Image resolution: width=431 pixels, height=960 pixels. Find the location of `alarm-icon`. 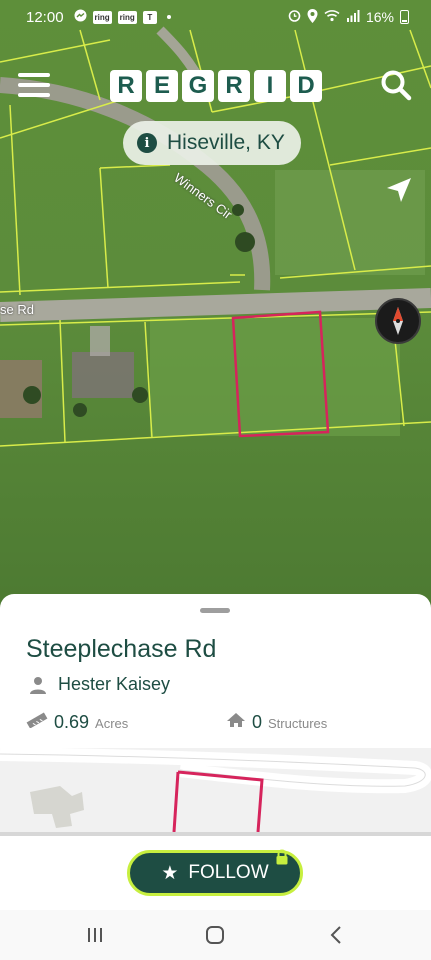

alarm-icon is located at coordinates (294, 17).